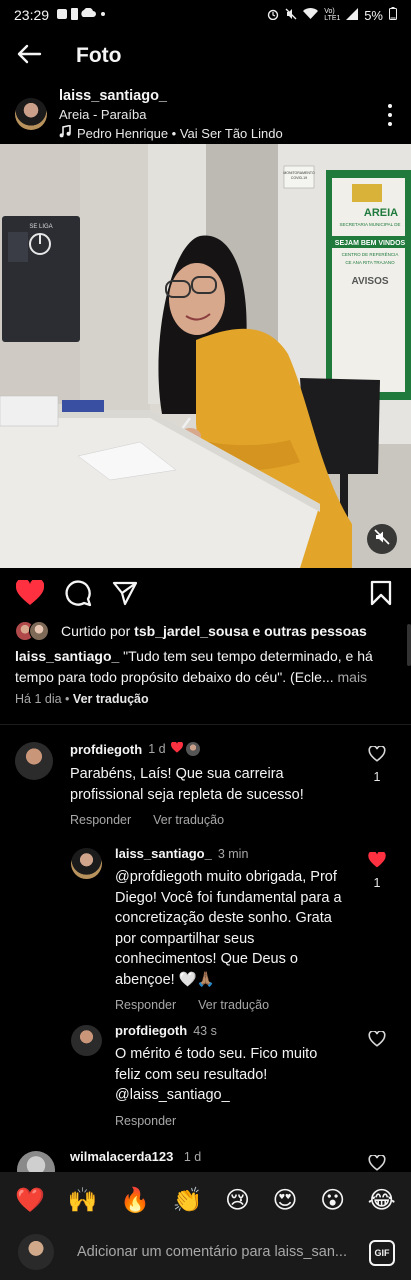  I want to click on liked-by-prefix: Curtido por, so click(96, 631).